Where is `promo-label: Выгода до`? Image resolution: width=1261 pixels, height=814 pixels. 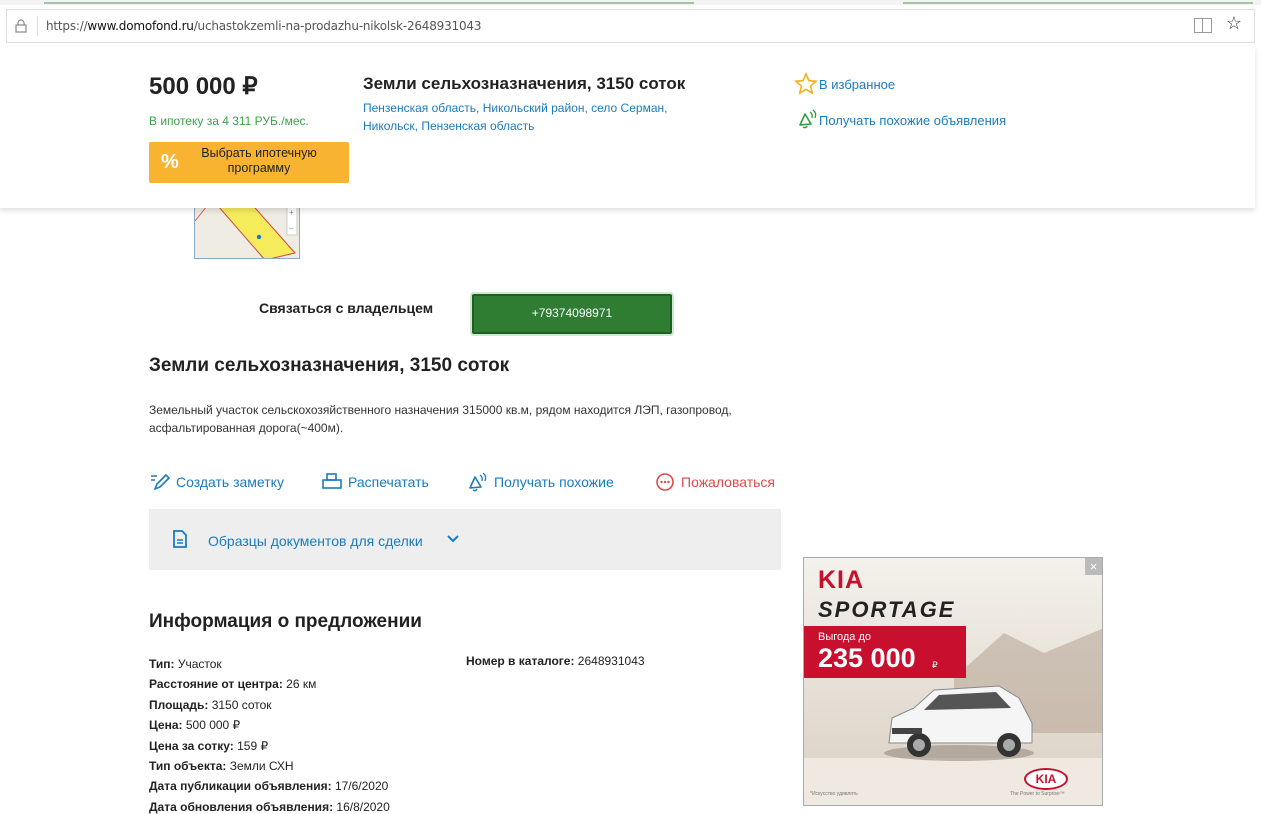 promo-label: Выгода до is located at coordinates (845, 637).